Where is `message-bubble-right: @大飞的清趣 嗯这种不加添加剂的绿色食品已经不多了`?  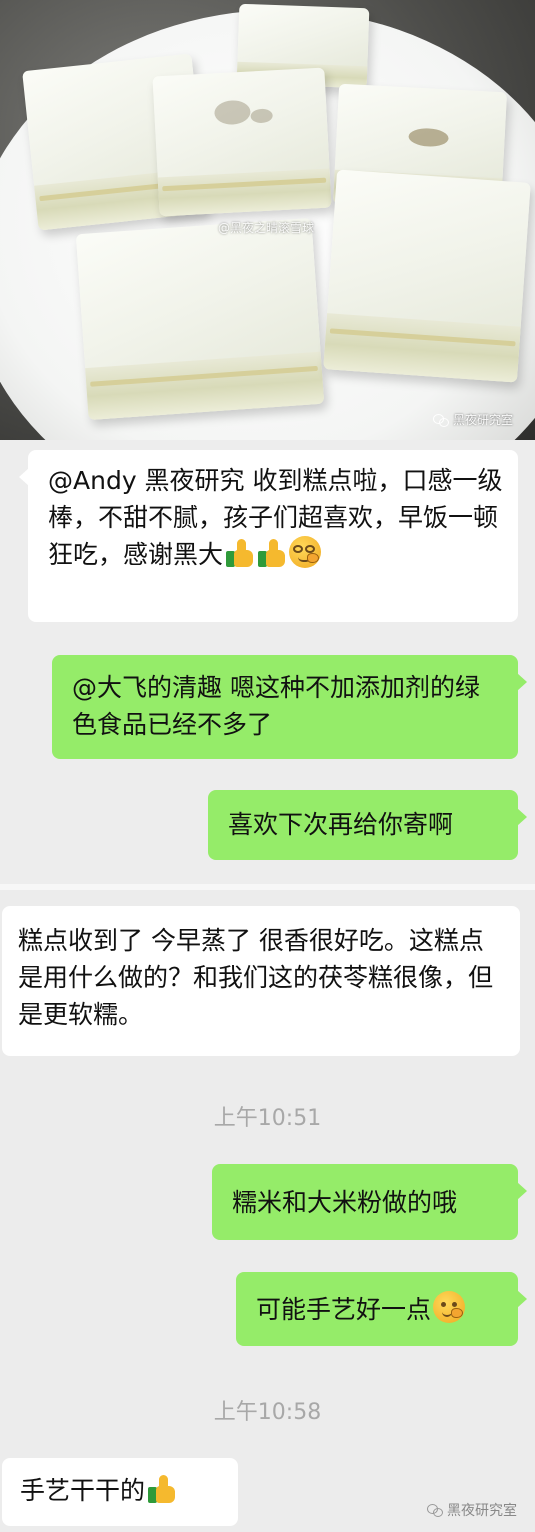 message-bubble-right: @大飞的清趣 嗯这种不加添加剂的绿色食品已经不多了 is located at coordinates (289, 707).